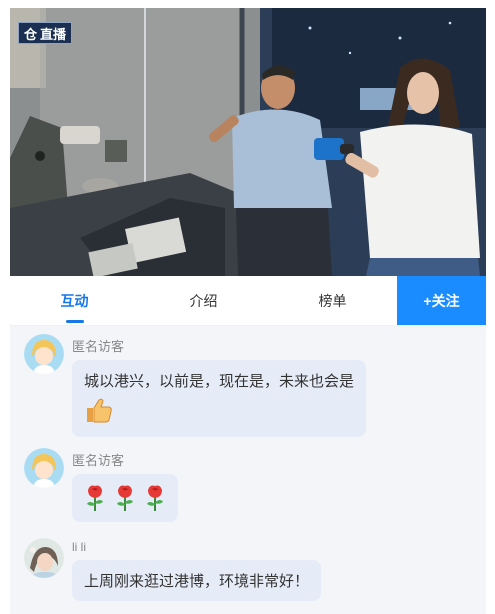 The height and width of the screenshot is (614, 495). I want to click on follow-button: +关注, so click(441, 300).